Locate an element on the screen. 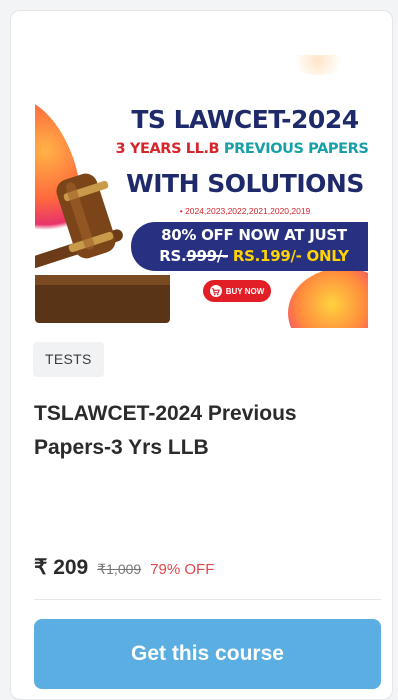 This screenshot has height=700, width=398. banner-years: • 2024,2023,2022,2021,2020,2019 is located at coordinates (245, 211).